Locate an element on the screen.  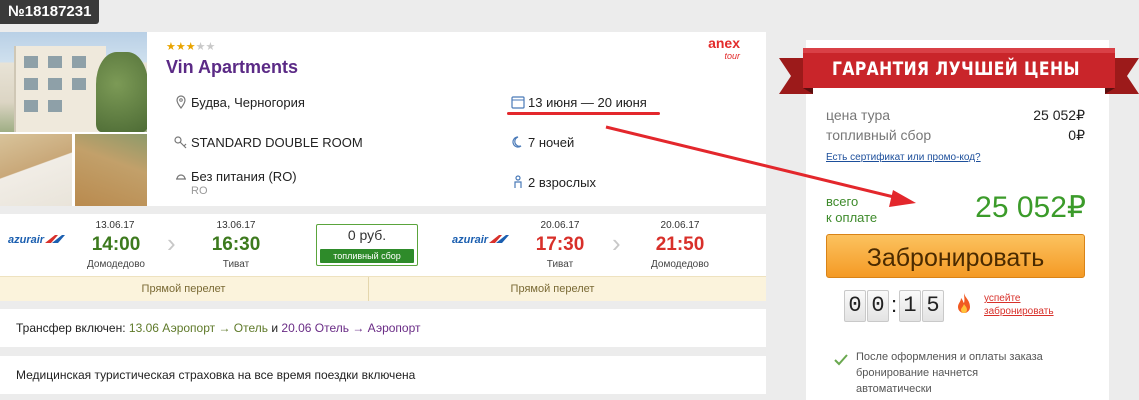
dates-row: 13 июня — 20 июня is located at coordinates (579, 102).